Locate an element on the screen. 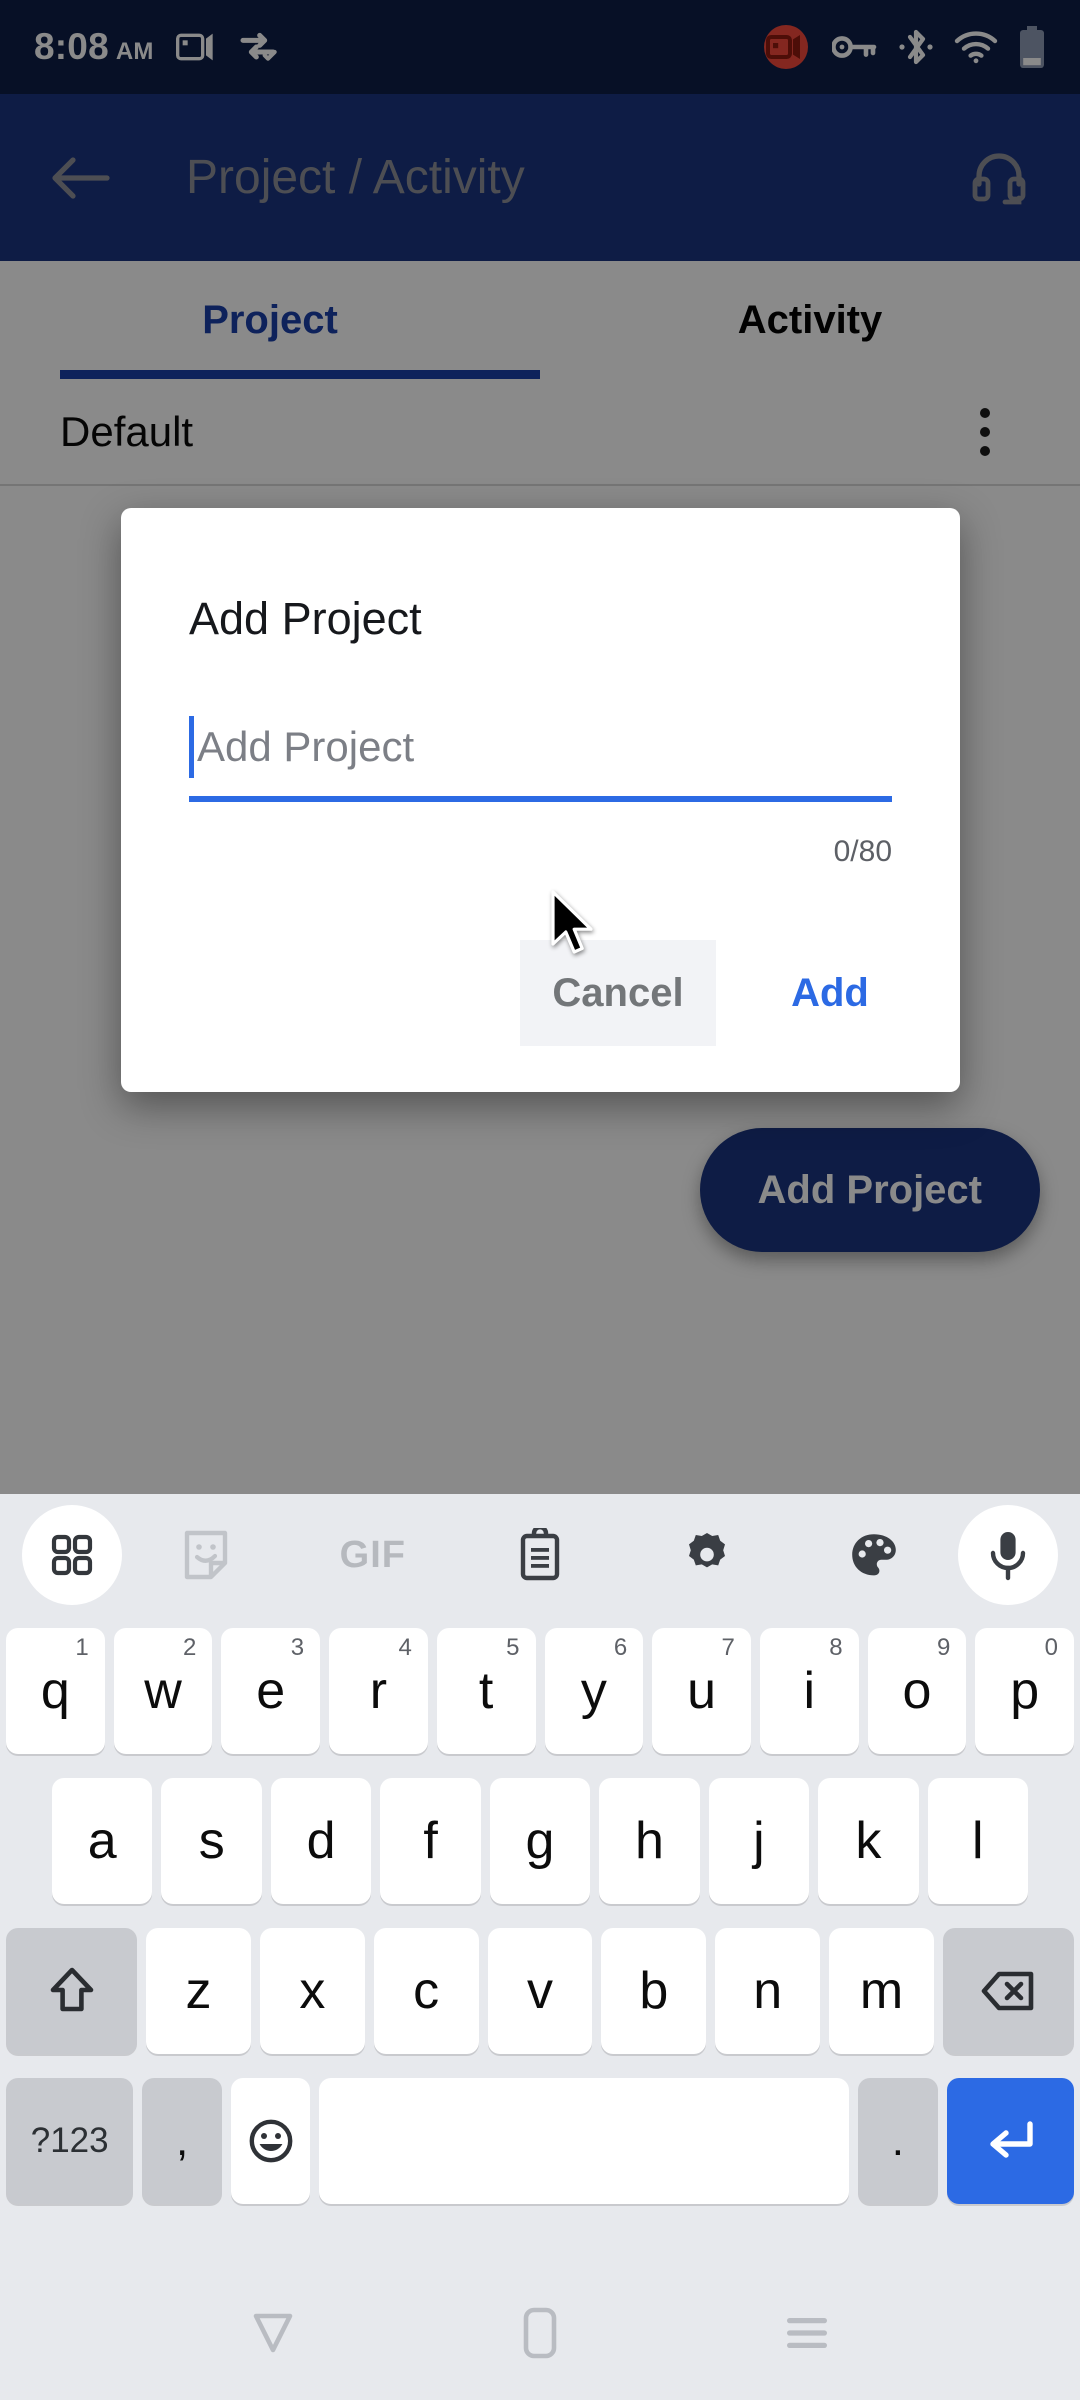  settings-gear-icon is located at coordinates (707, 1555).